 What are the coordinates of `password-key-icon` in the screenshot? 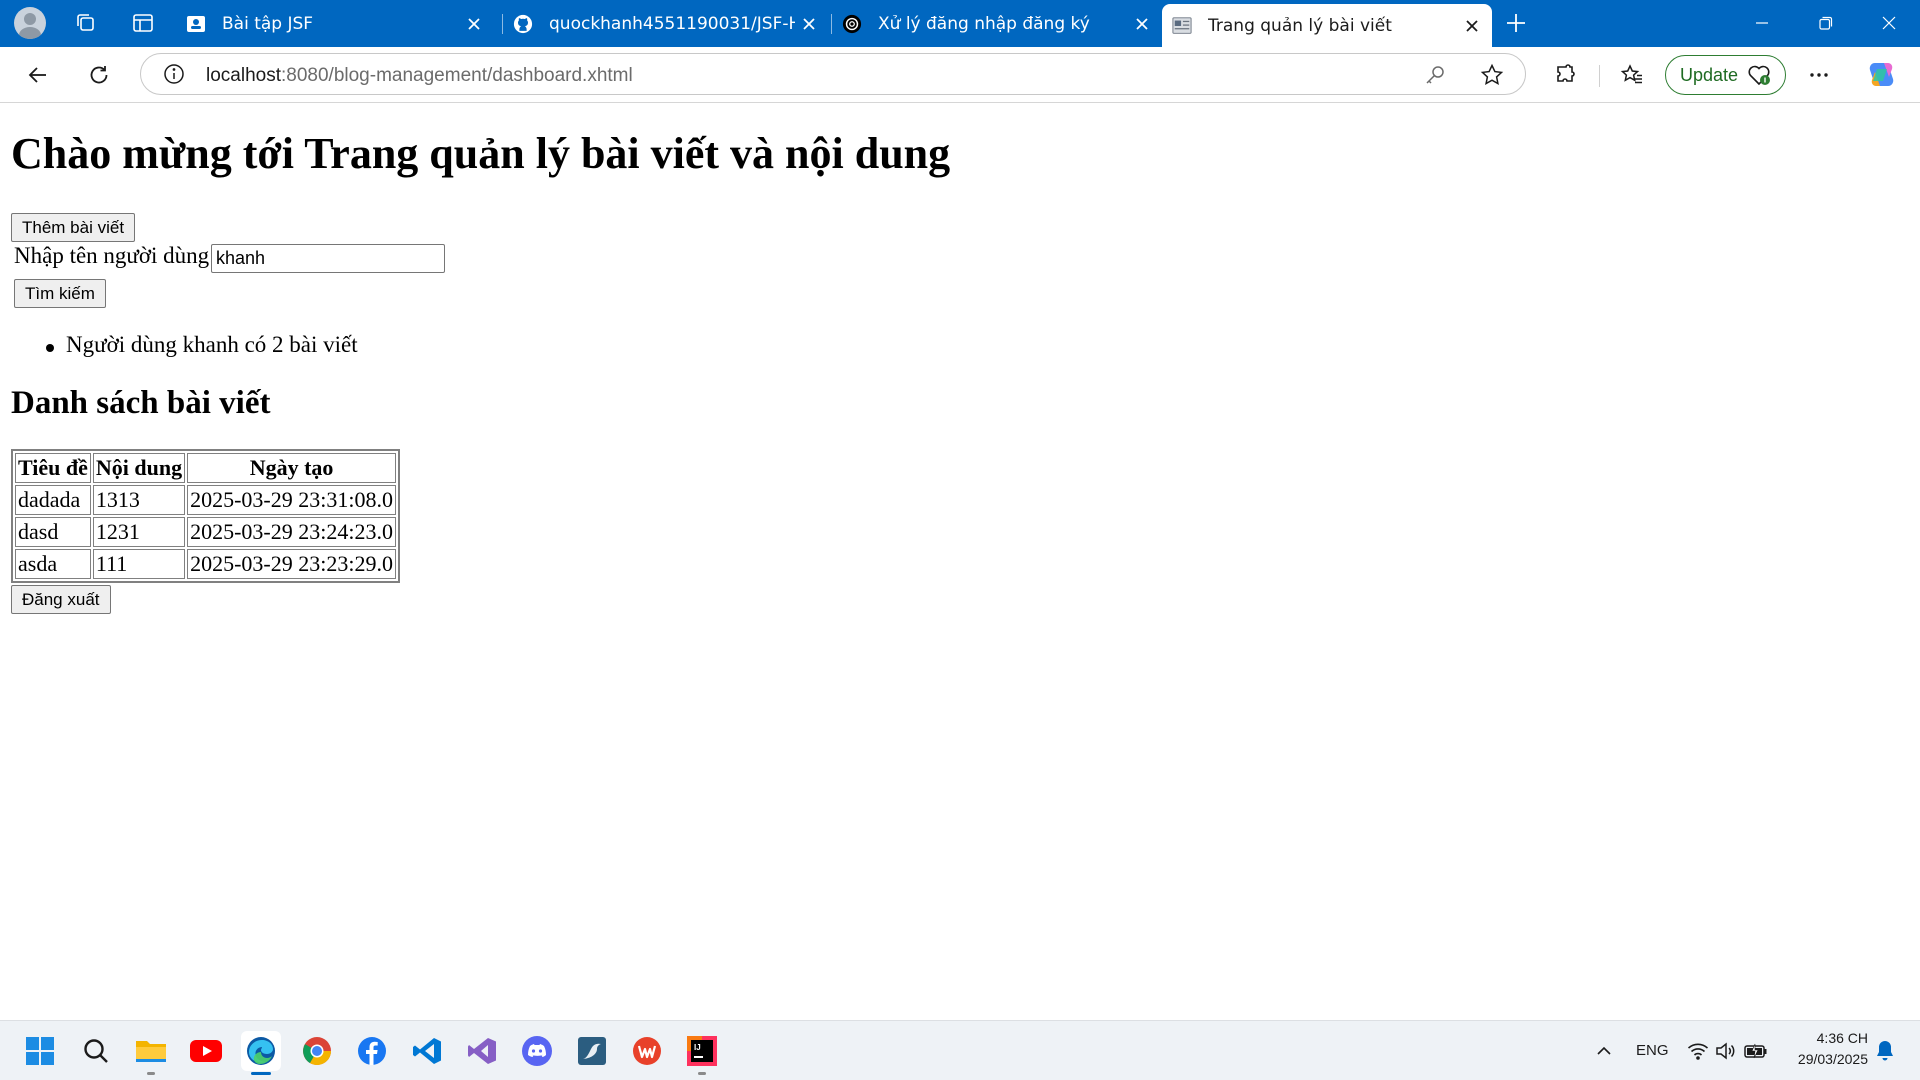 It's located at (1435, 77).